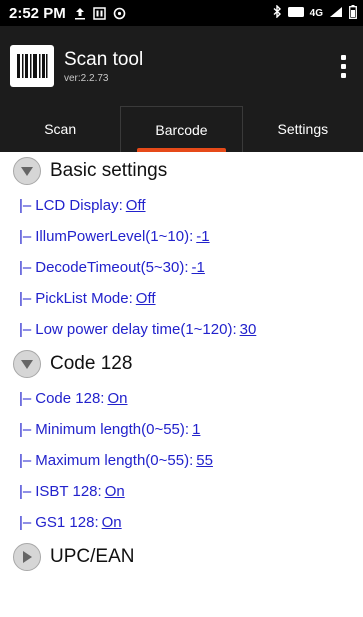  I want to click on setting-label: IllumPowerLevel(1~10):, so click(114, 236).